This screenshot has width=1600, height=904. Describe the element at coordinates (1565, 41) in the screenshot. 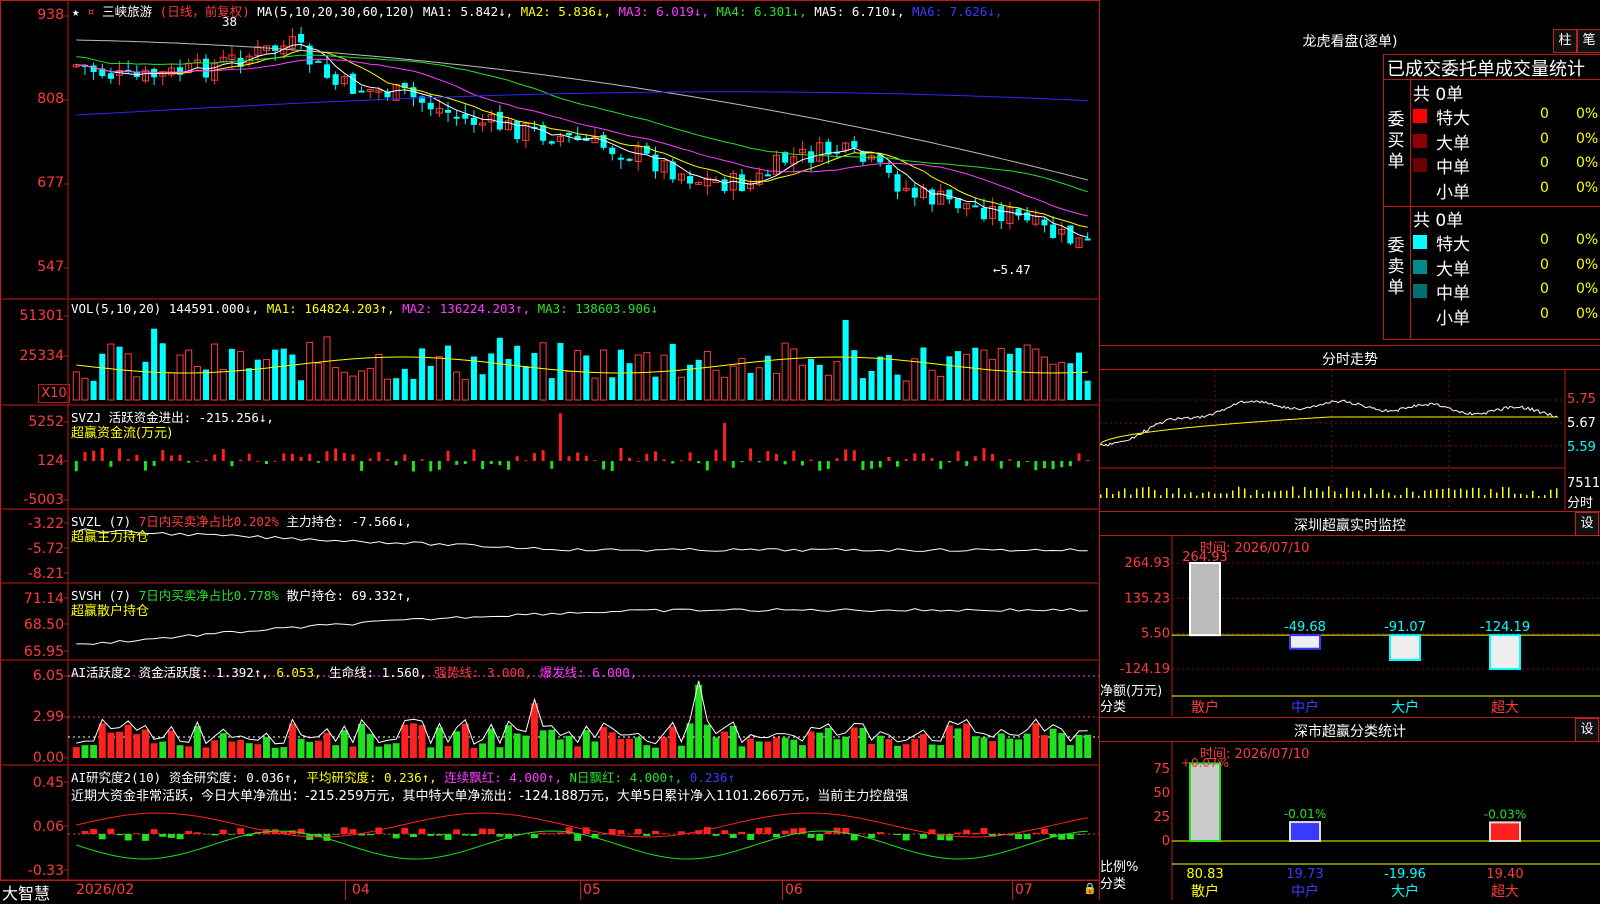

I see `bar-mode-button: 柱` at that location.